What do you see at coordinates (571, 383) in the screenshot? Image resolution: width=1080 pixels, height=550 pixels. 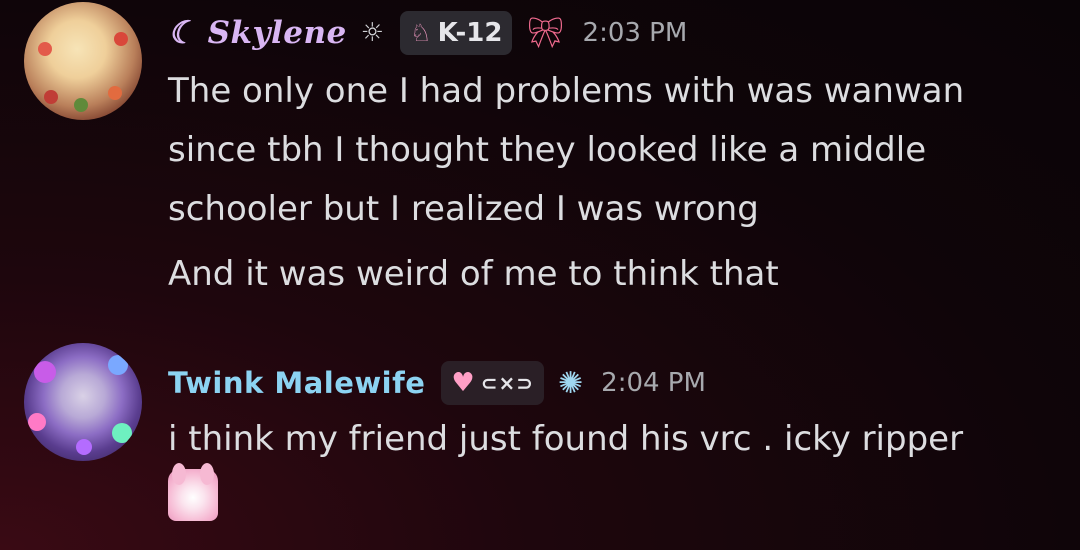 I see `sparkle-globe-icon: ✺` at bounding box center [571, 383].